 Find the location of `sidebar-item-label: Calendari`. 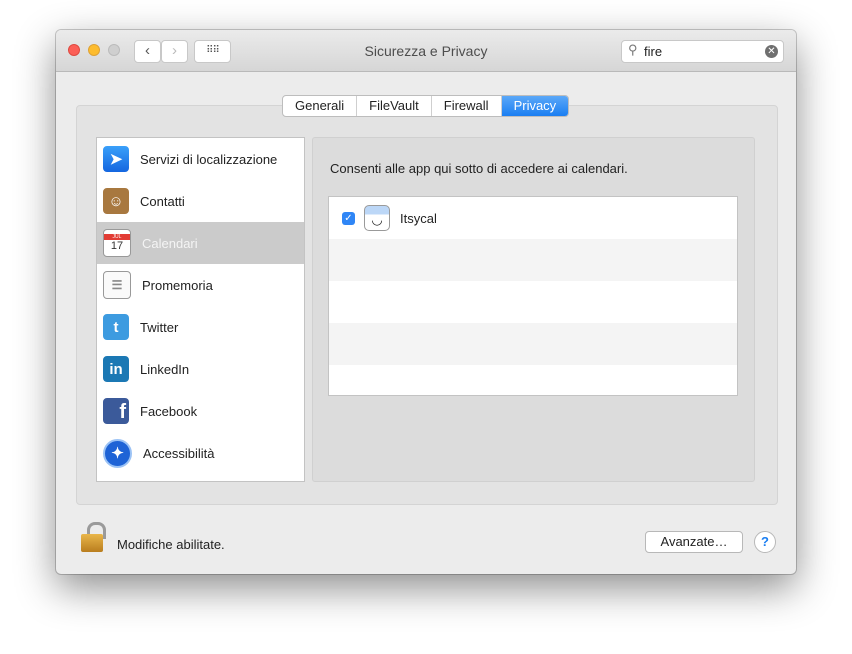

sidebar-item-label: Calendari is located at coordinates (170, 243).